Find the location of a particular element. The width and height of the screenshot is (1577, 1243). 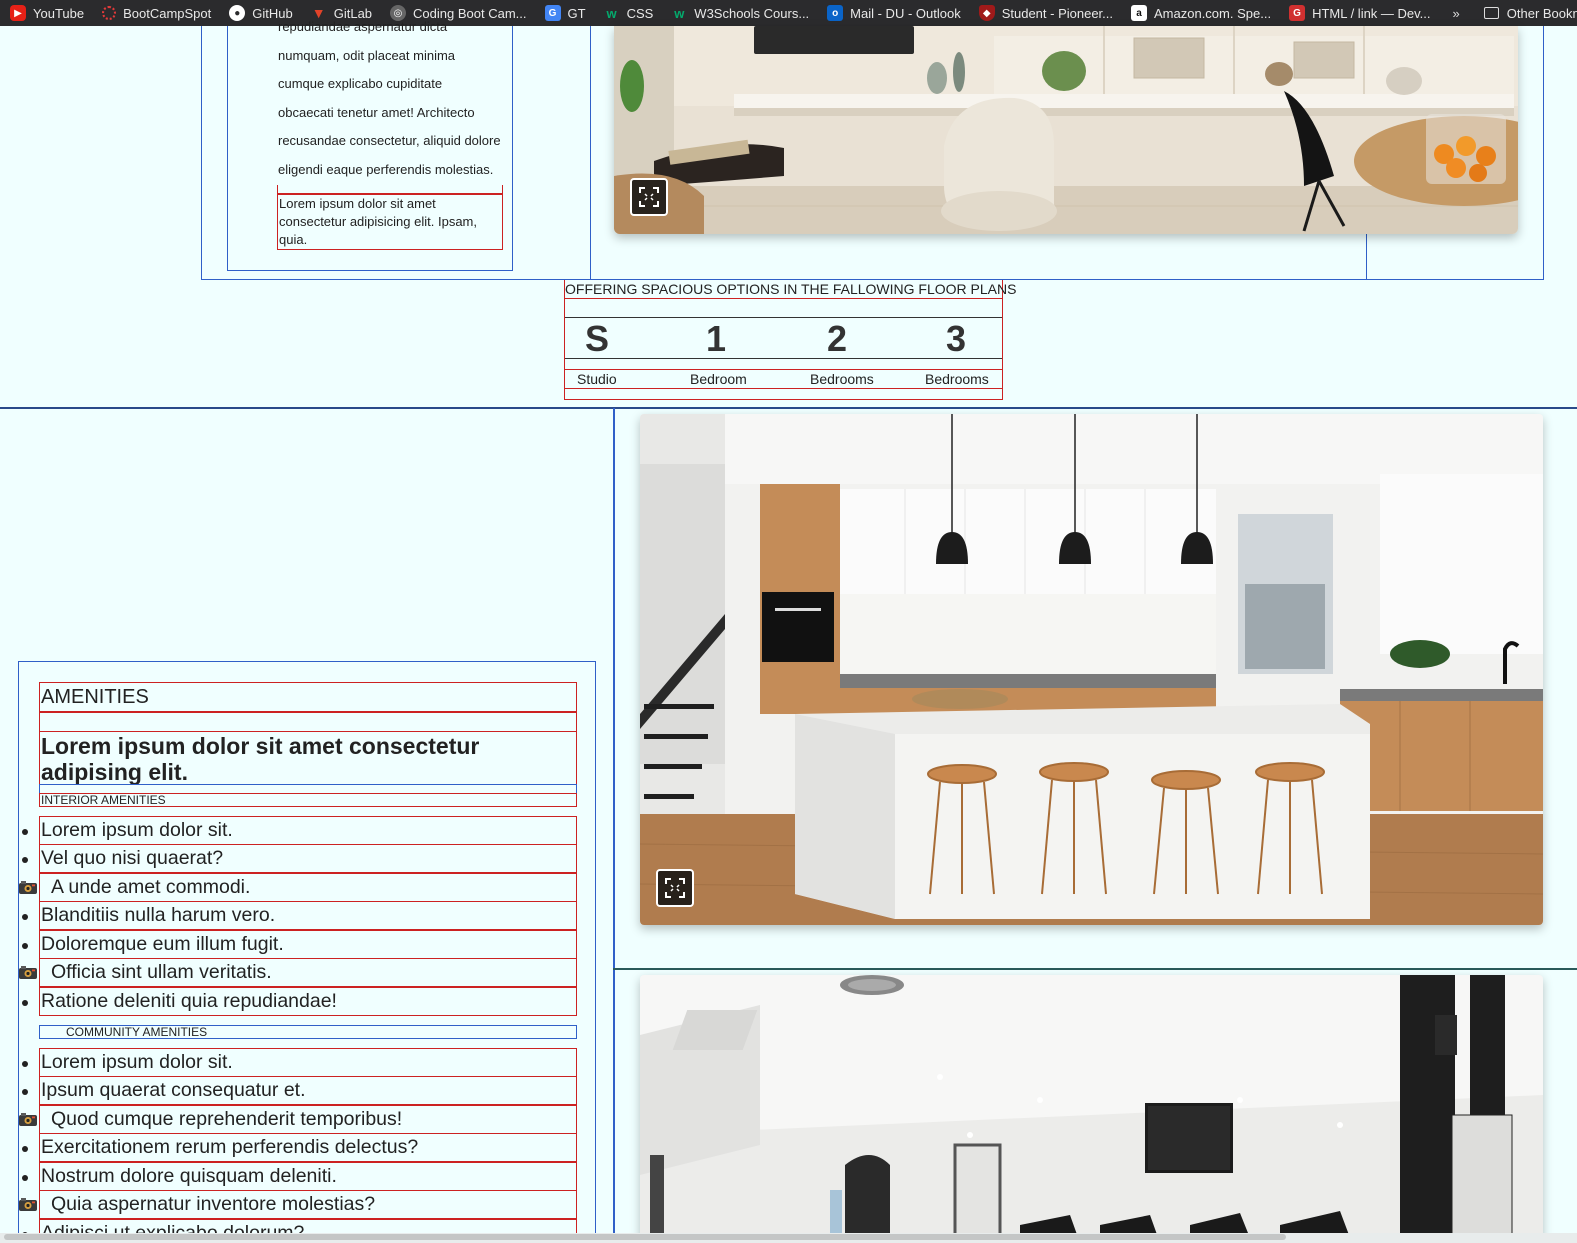

column-divider is located at coordinates (590, 152).